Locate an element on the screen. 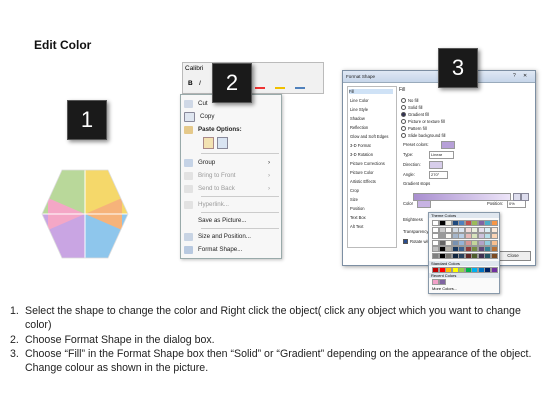 The width and height of the screenshot is (560, 420). nav-item-shadow: Shadow is located at coordinates (357, 118).